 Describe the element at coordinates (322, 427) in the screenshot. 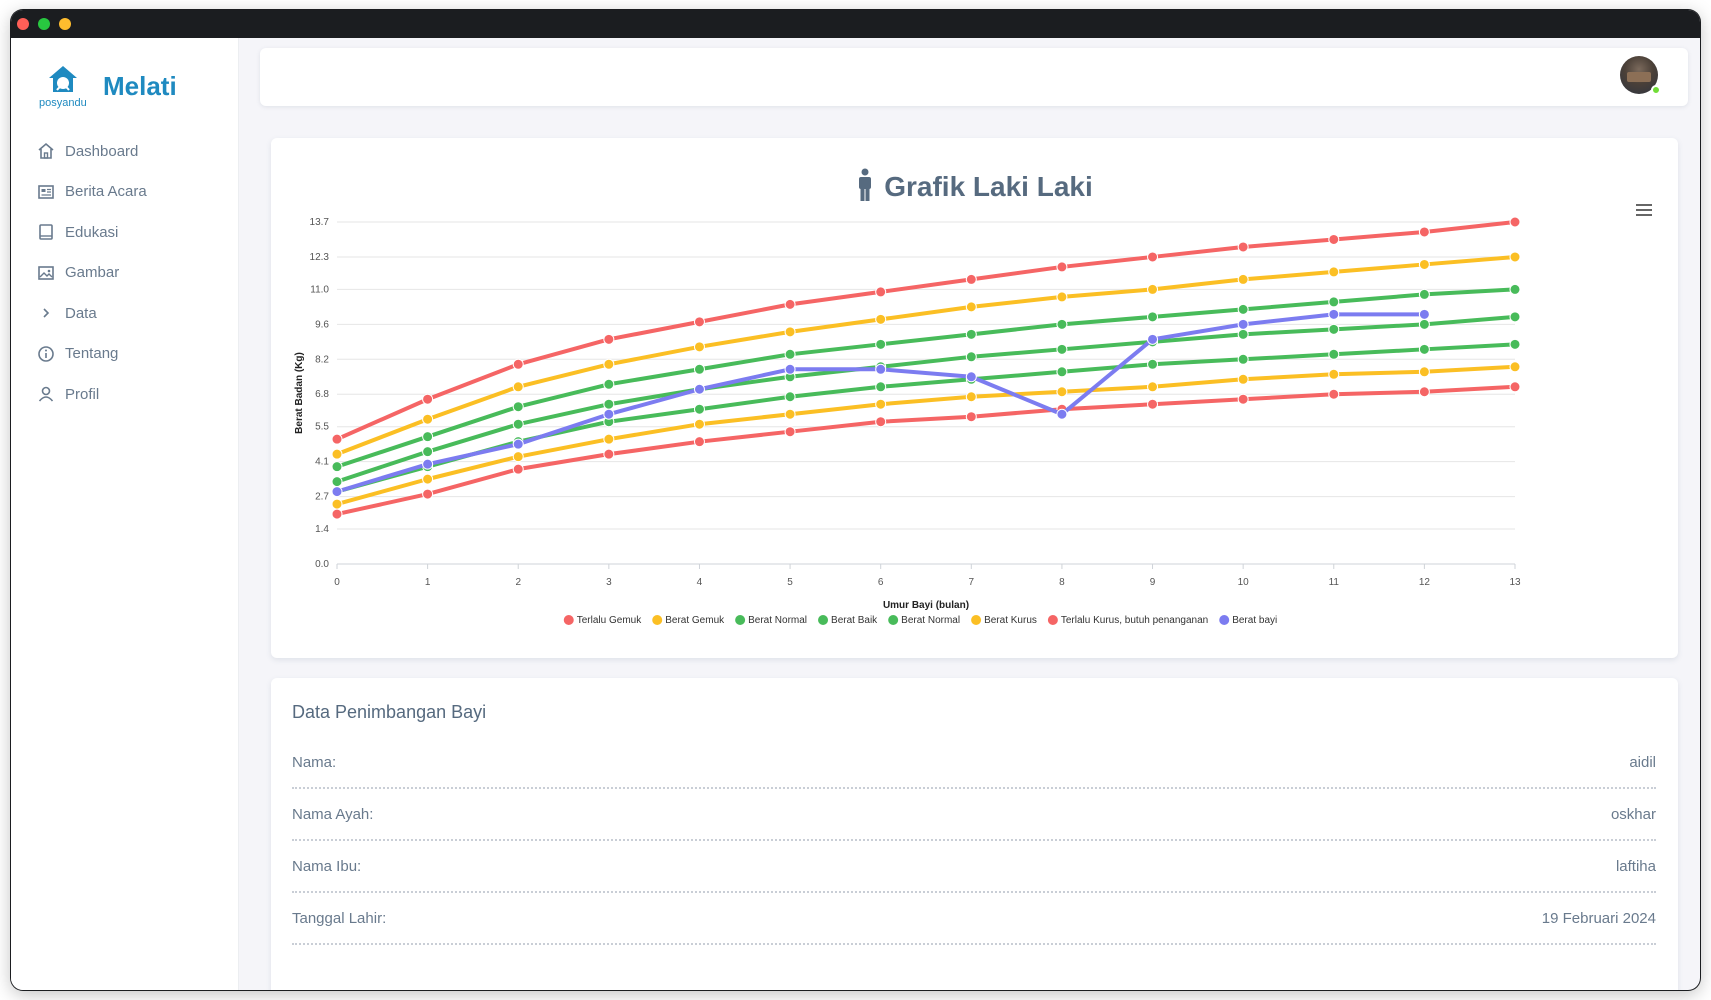

I see `y-tick-label: 5.5` at that location.